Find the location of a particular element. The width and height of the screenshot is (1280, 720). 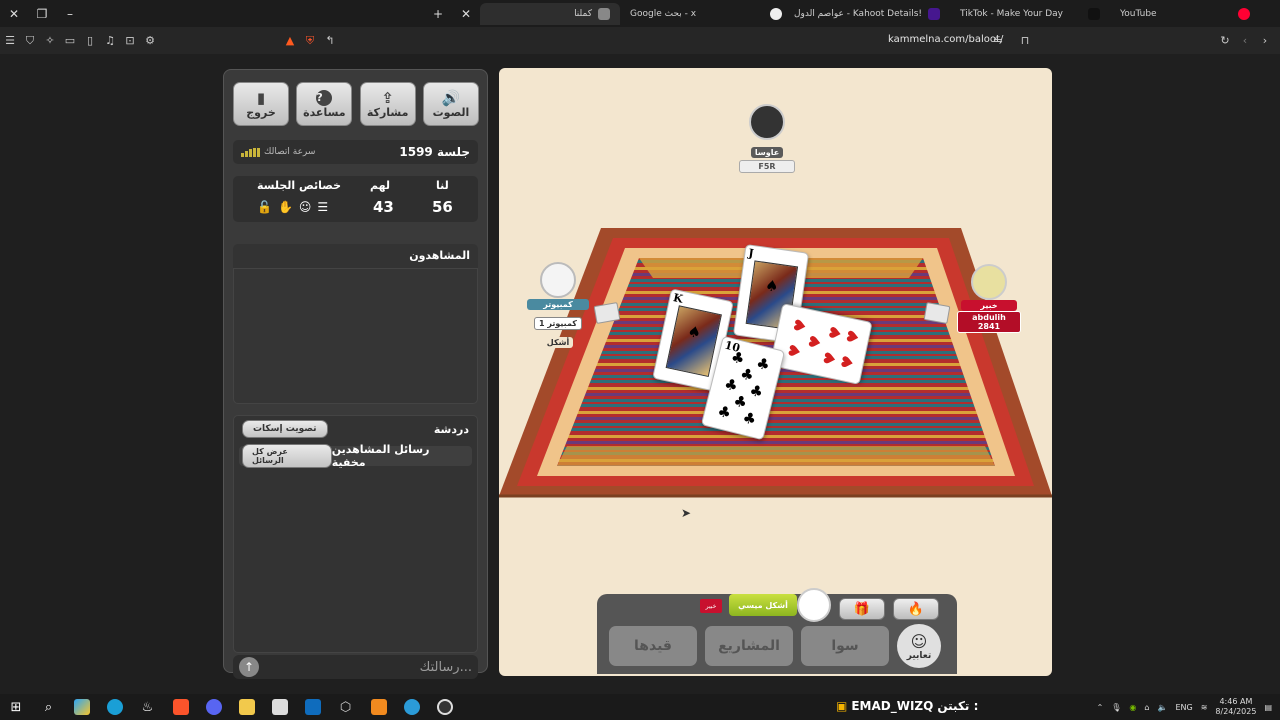

ticker-name: EMAD_WIZQ is located at coordinates (892, 706).